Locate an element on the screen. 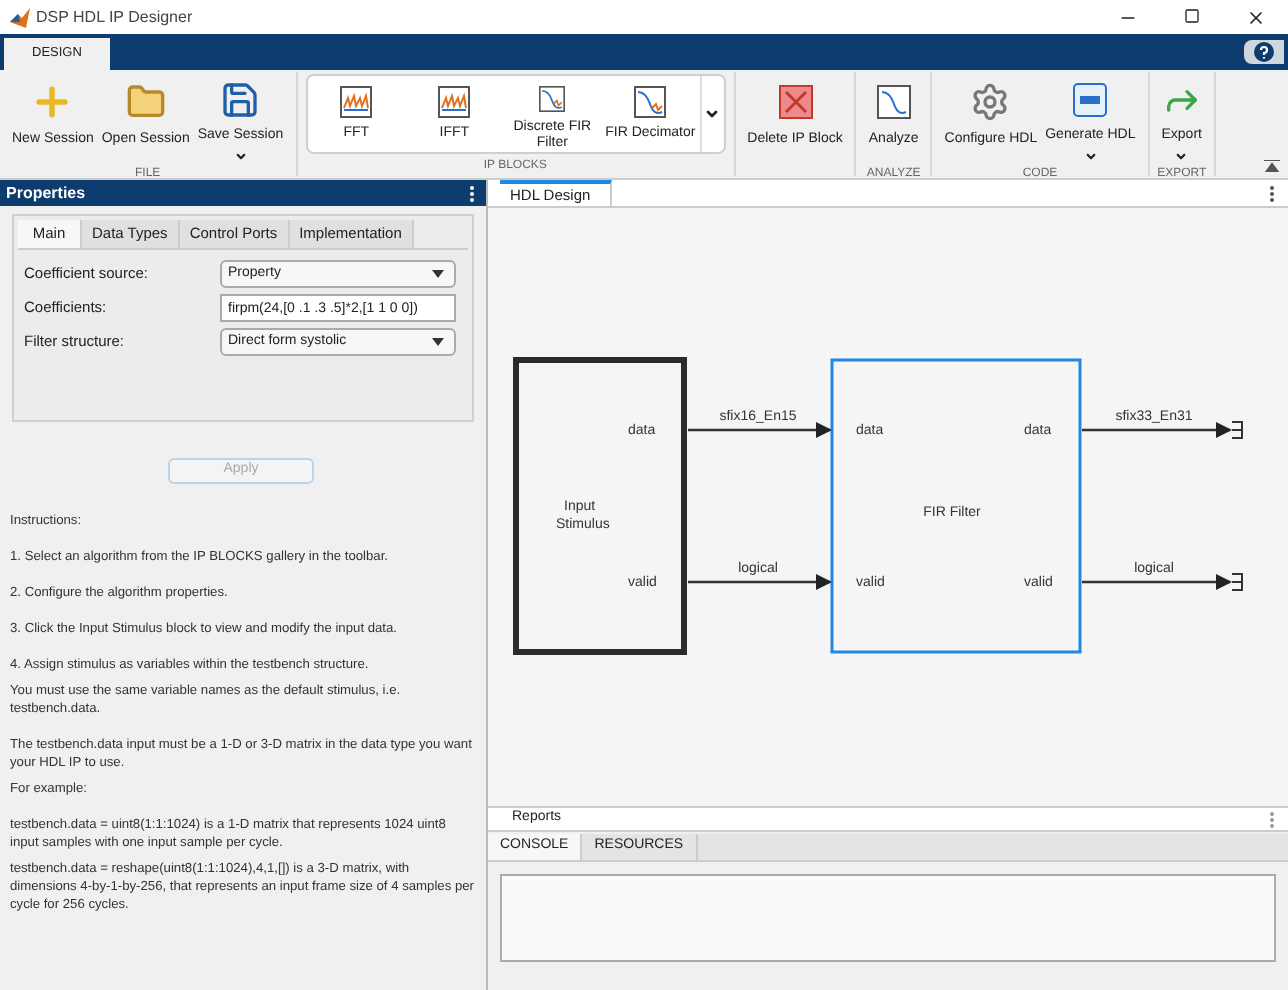  panel-title: Properties is located at coordinates (46, 193).